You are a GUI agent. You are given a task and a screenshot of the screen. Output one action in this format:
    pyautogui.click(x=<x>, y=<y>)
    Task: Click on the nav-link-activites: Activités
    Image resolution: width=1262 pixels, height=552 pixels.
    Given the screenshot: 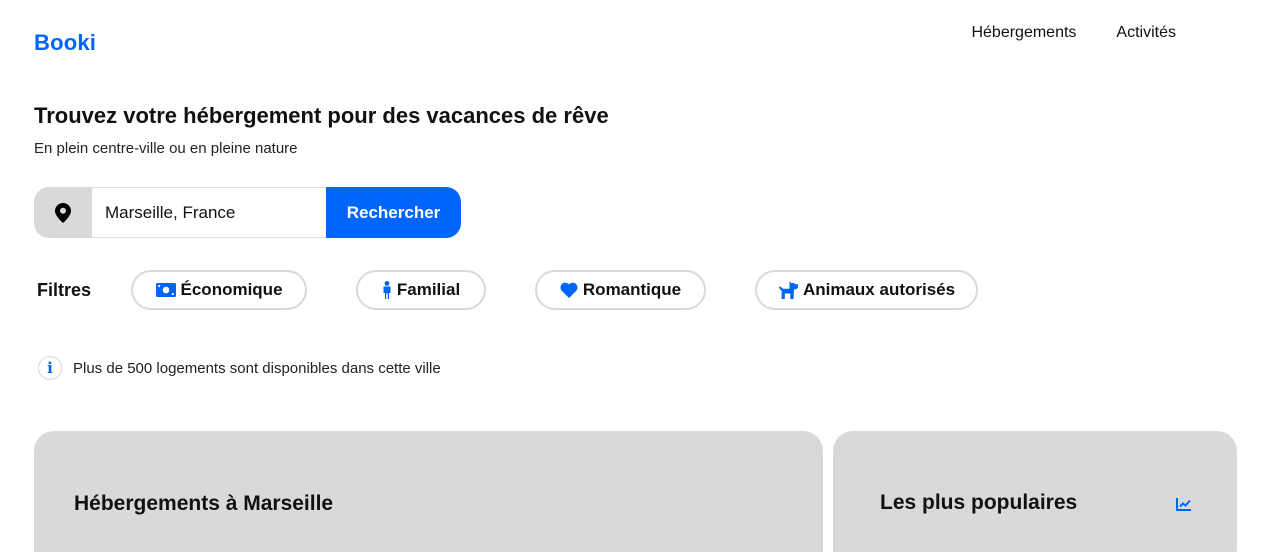 What is the action you would take?
    pyautogui.click(x=1146, y=33)
    